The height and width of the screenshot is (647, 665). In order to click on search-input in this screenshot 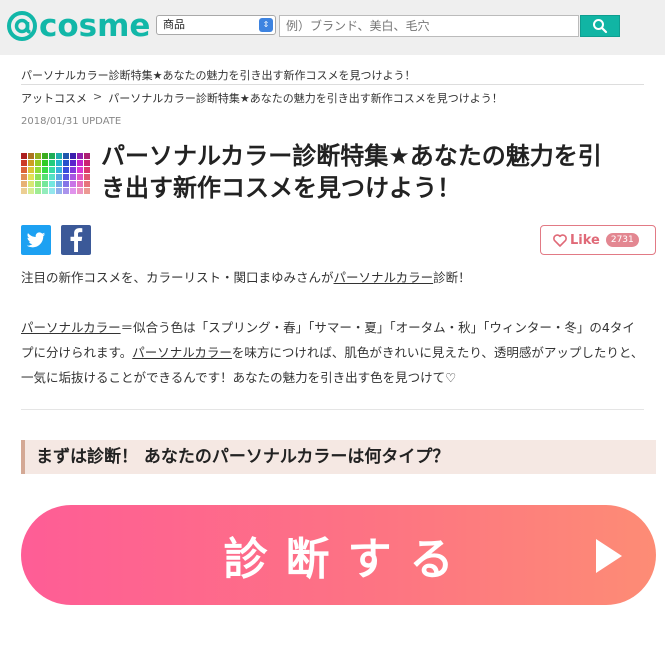, I will do `click(429, 26)`.